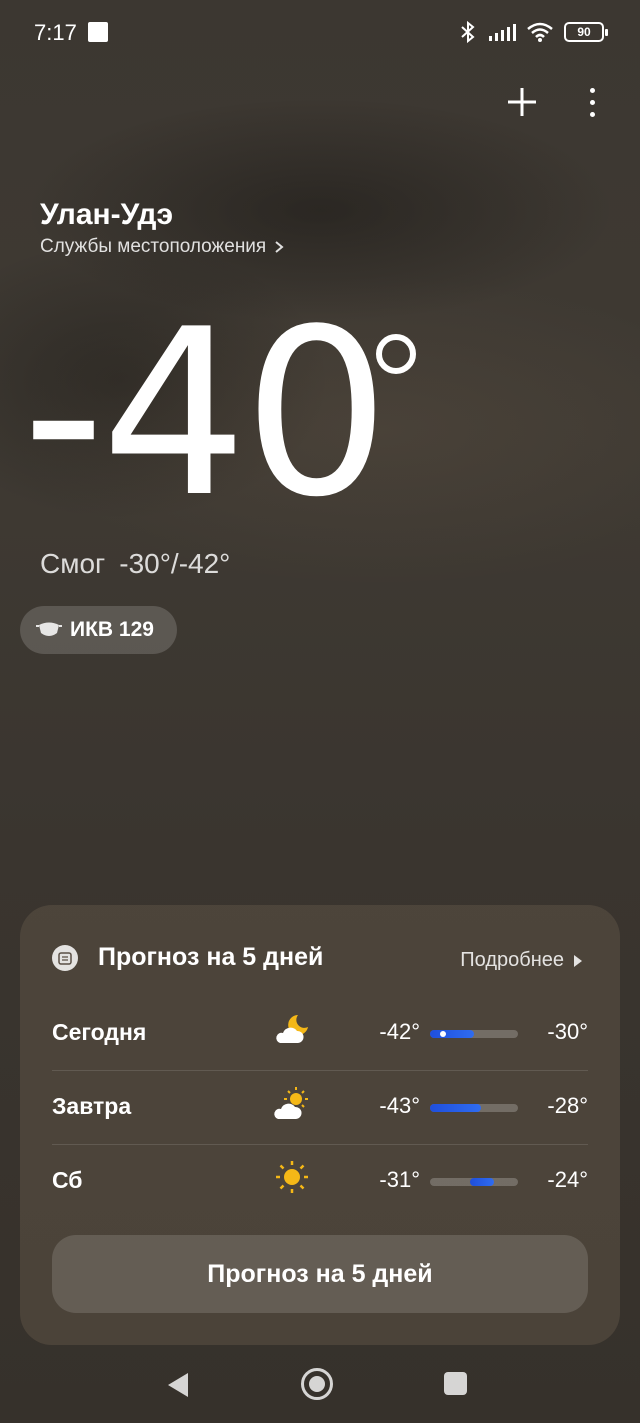 The width and height of the screenshot is (640, 1423). Describe the element at coordinates (552, 102) in the screenshot. I see `top-actions` at that location.